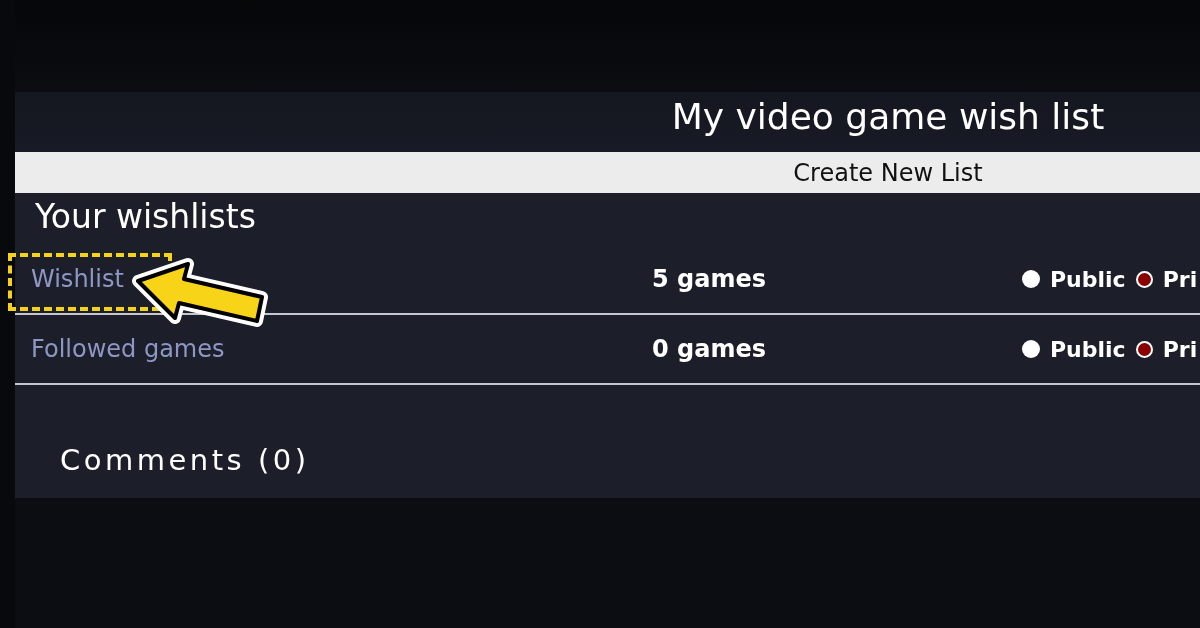 The height and width of the screenshot is (628, 1200). Describe the element at coordinates (888, 116) in the screenshot. I see `page-title: My video game wish list` at that location.